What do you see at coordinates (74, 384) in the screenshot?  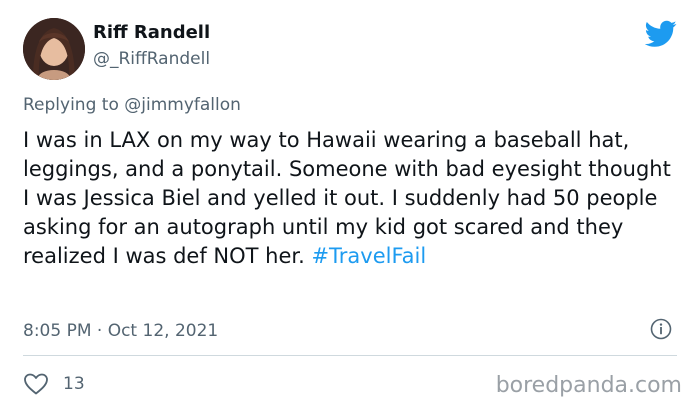 I see `like-count: 13` at bounding box center [74, 384].